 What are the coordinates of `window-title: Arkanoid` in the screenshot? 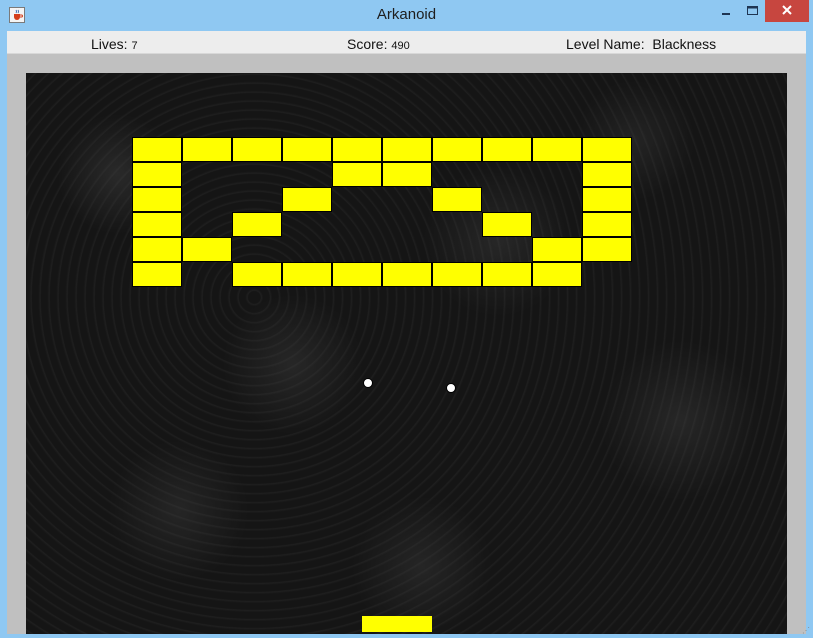 It's located at (406, 14).